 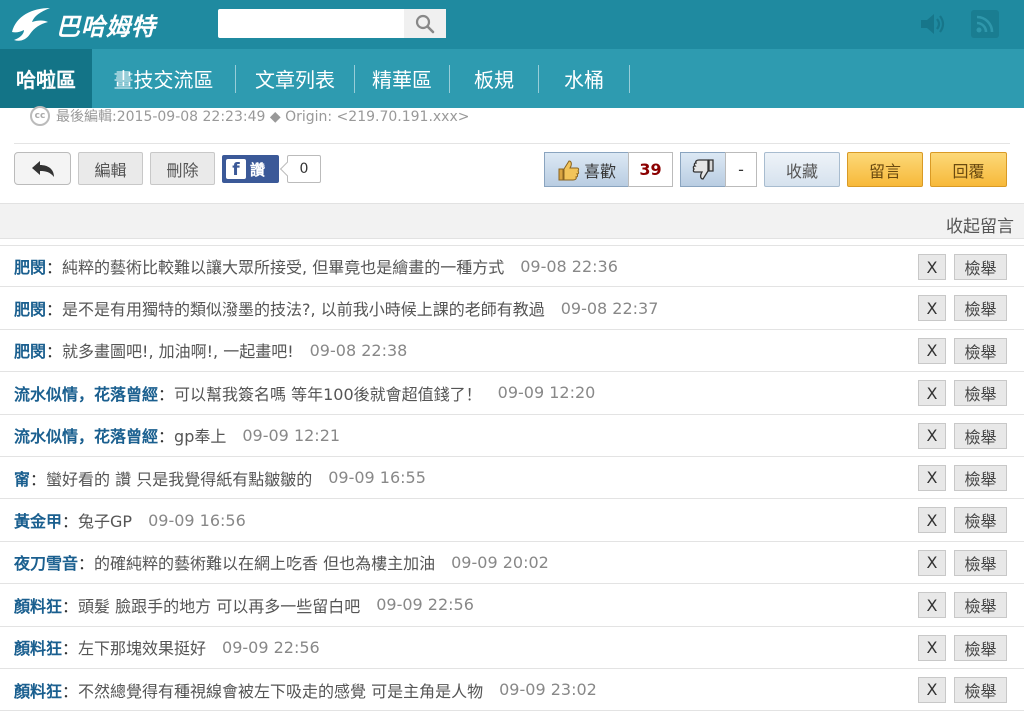 I want to click on cc-icon: cc, so click(x=40, y=116).